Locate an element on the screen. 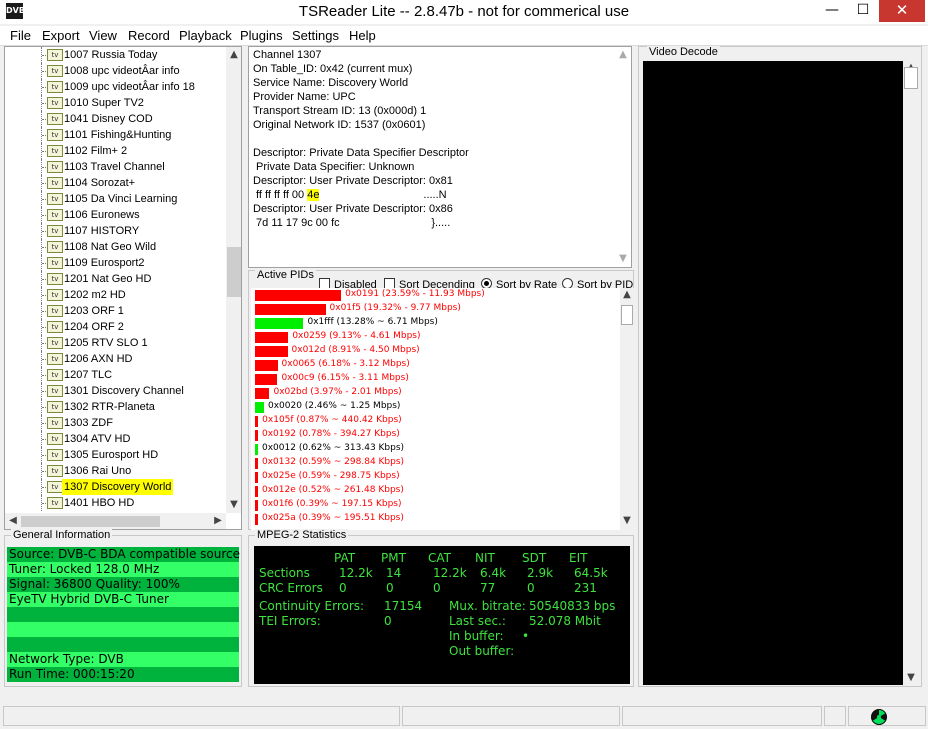 Image resolution: width=928 pixels, height=729 pixels. pid-row: 0x0259 (9.13% - 4.61 Mbps) is located at coordinates (436, 337).